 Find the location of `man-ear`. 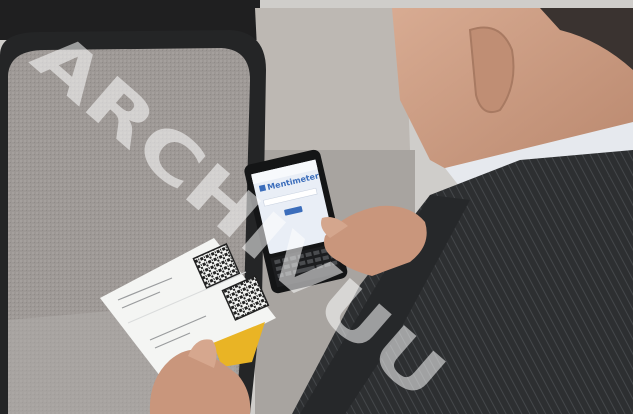

man-ear is located at coordinates (491, 70).